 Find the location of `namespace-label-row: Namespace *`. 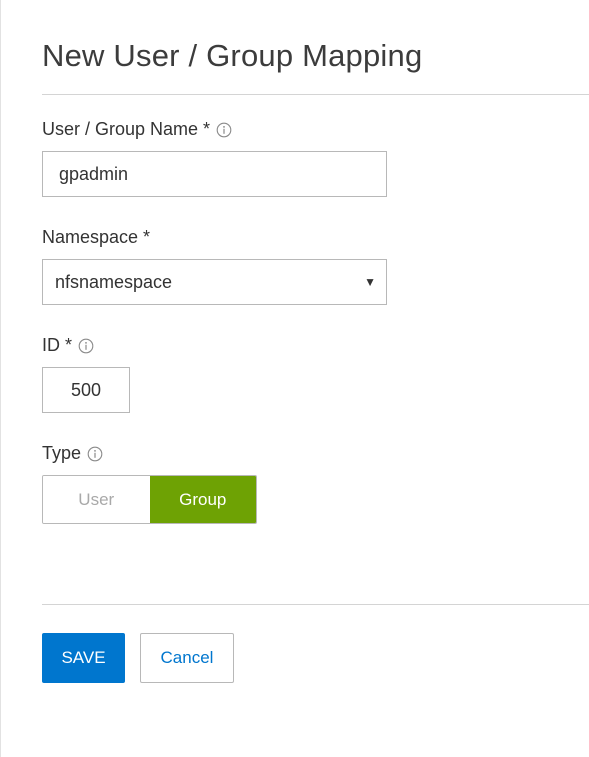

namespace-label-row: Namespace * is located at coordinates (96, 237).